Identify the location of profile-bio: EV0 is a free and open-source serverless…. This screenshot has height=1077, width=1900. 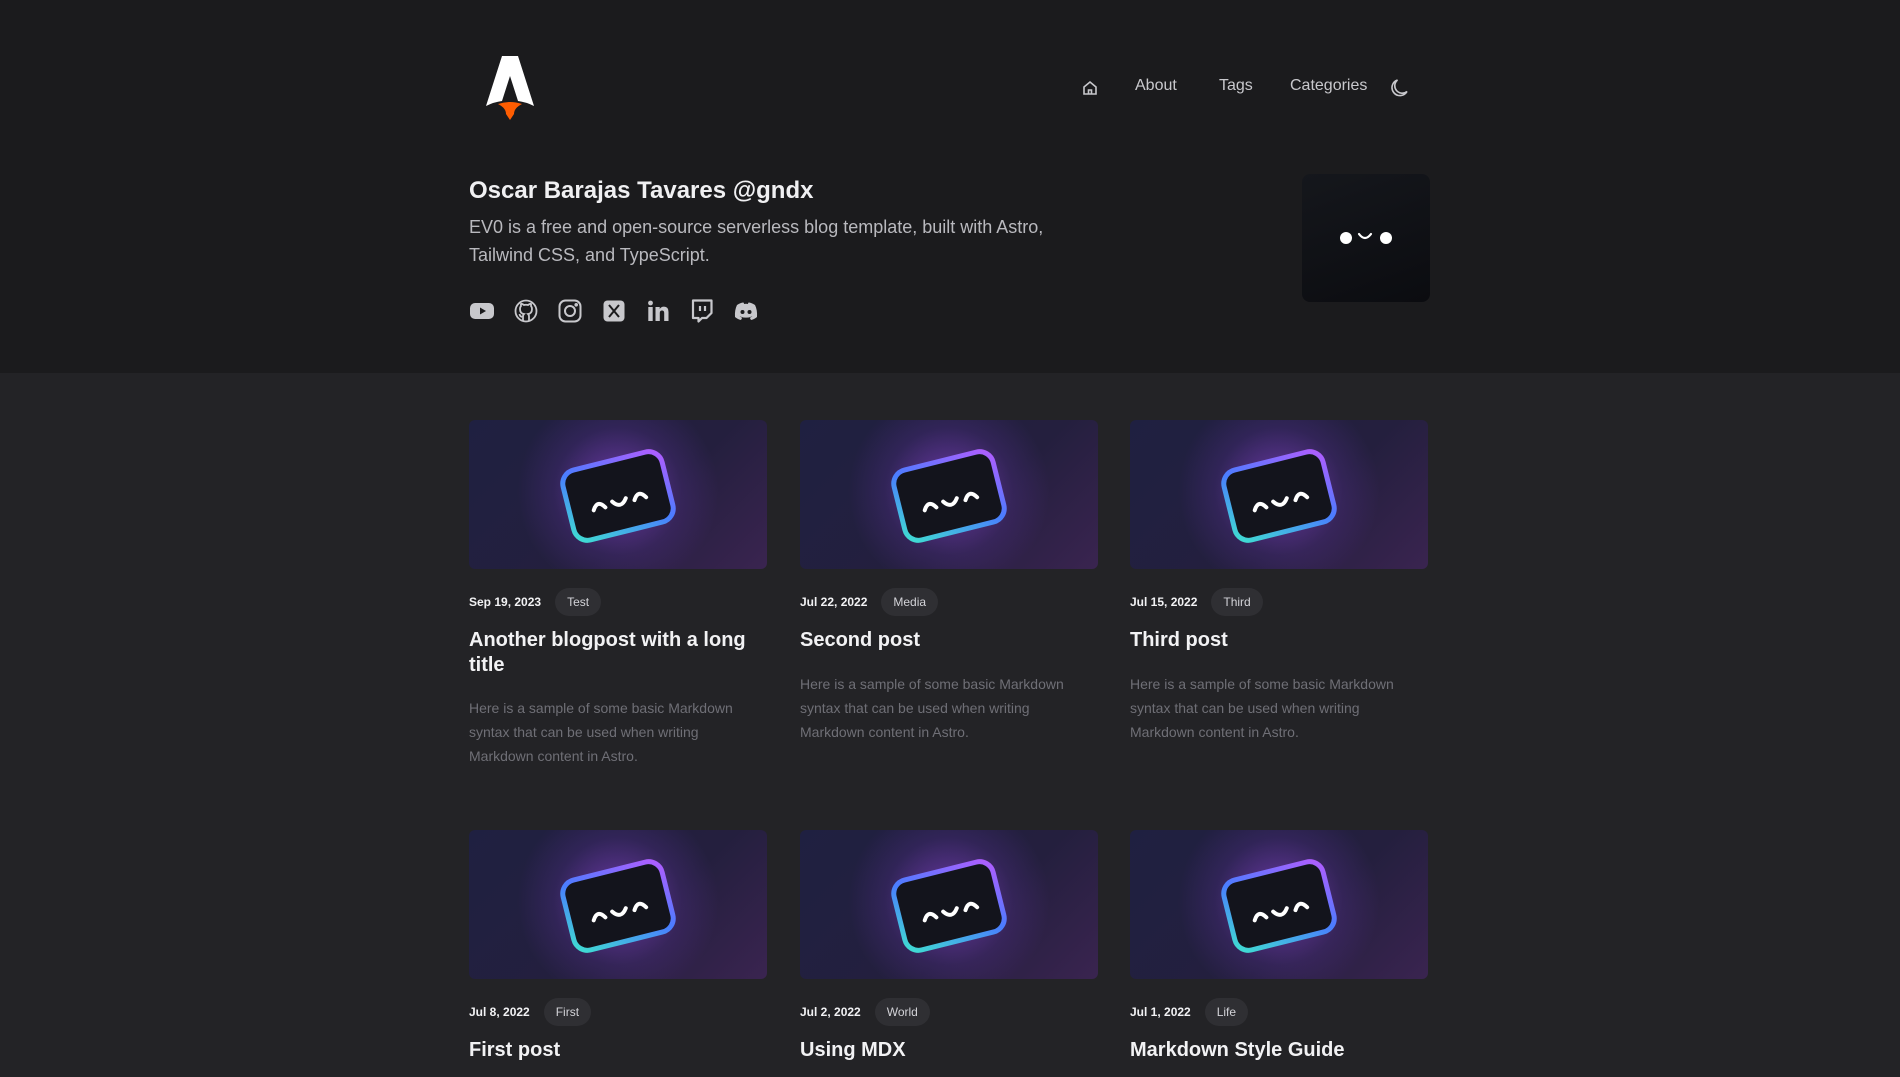
(756, 241).